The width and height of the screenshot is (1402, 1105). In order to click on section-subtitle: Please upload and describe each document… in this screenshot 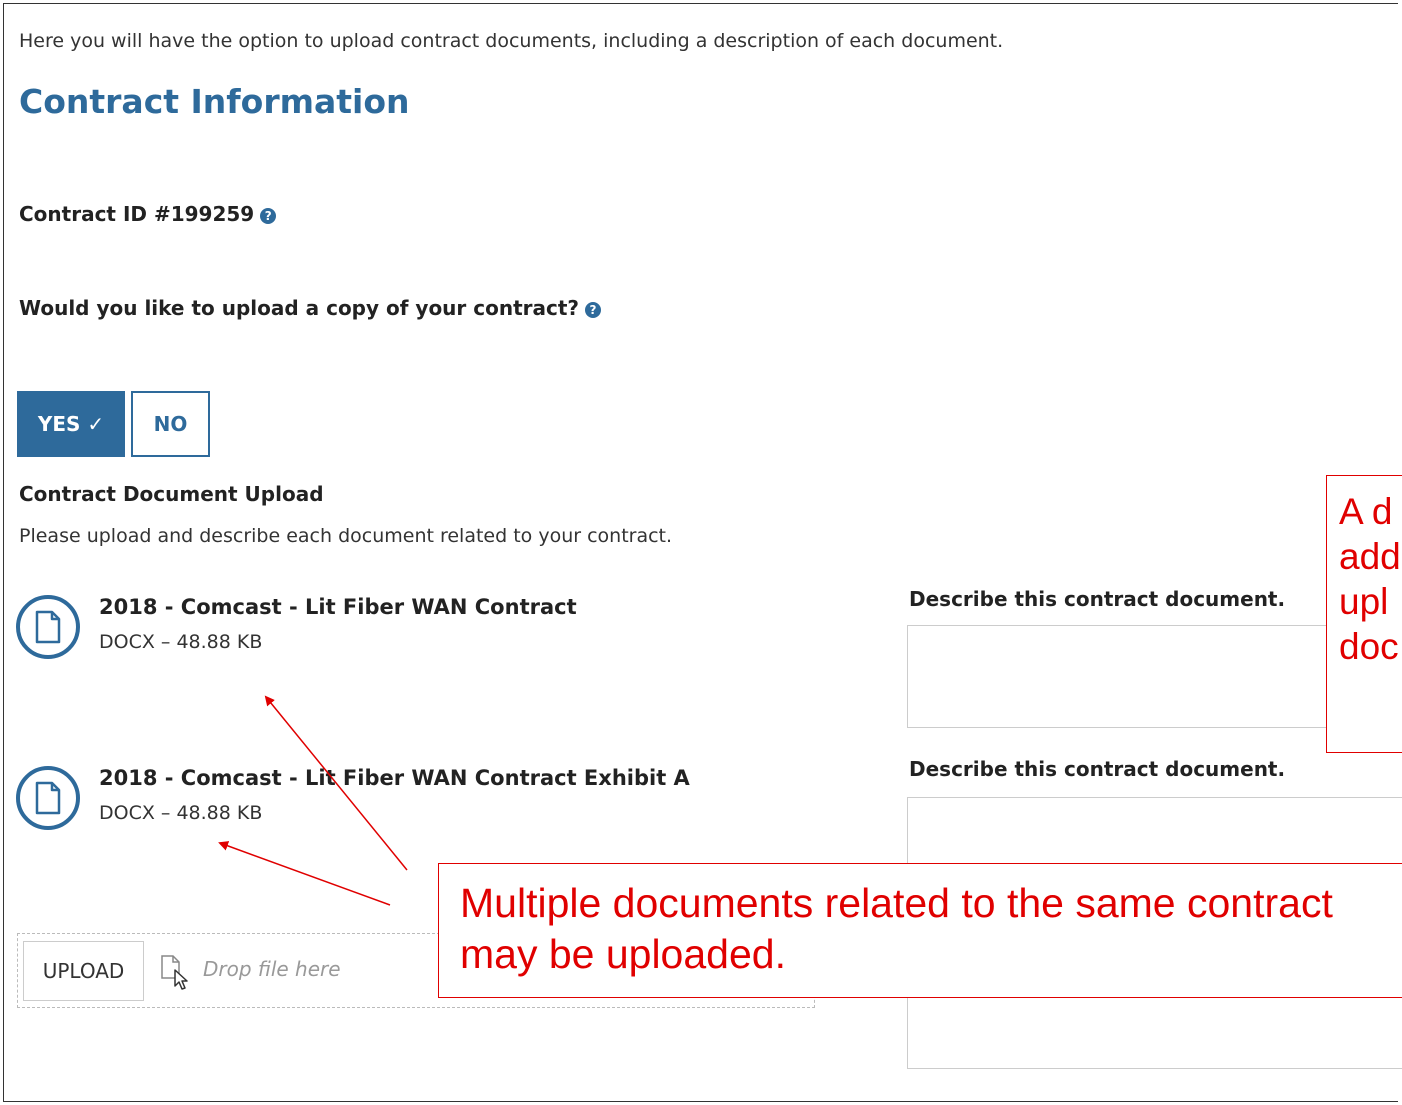, I will do `click(346, 536)`.